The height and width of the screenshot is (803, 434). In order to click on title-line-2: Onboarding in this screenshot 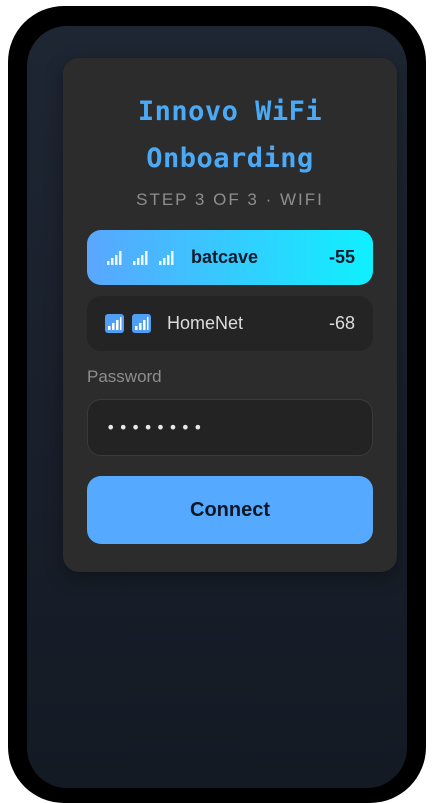, I will do `click(230, 158)`.